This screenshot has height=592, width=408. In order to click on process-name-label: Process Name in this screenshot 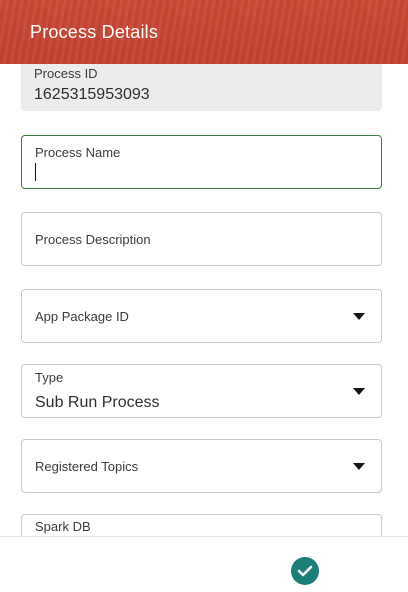, I will do `click(78, 152)`.